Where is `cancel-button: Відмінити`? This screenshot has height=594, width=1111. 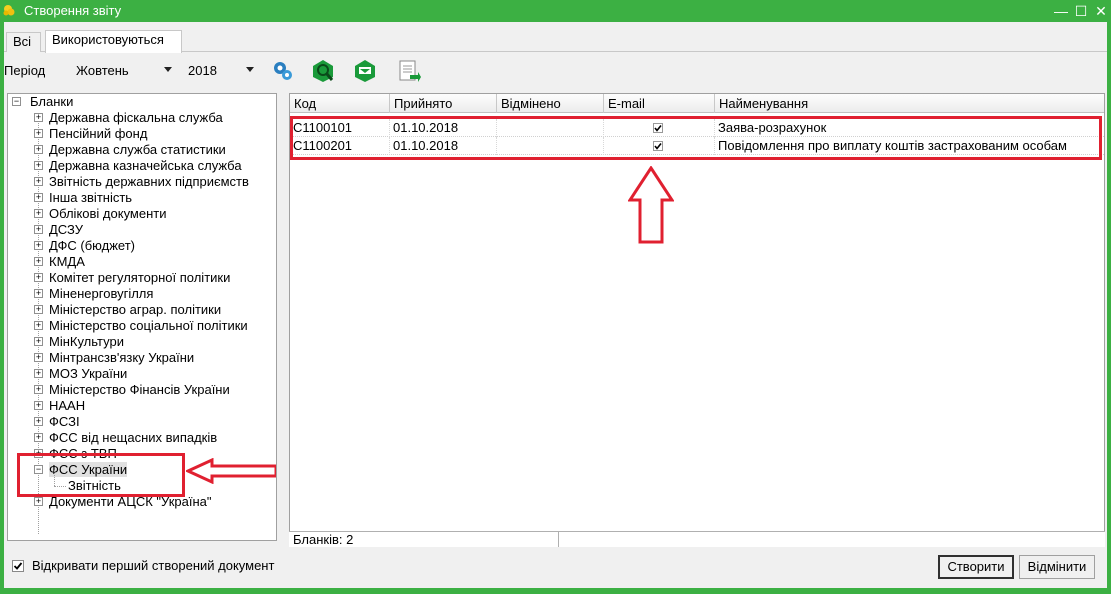
cancel-button: Відмінити is located at coordinates (1057, 567).